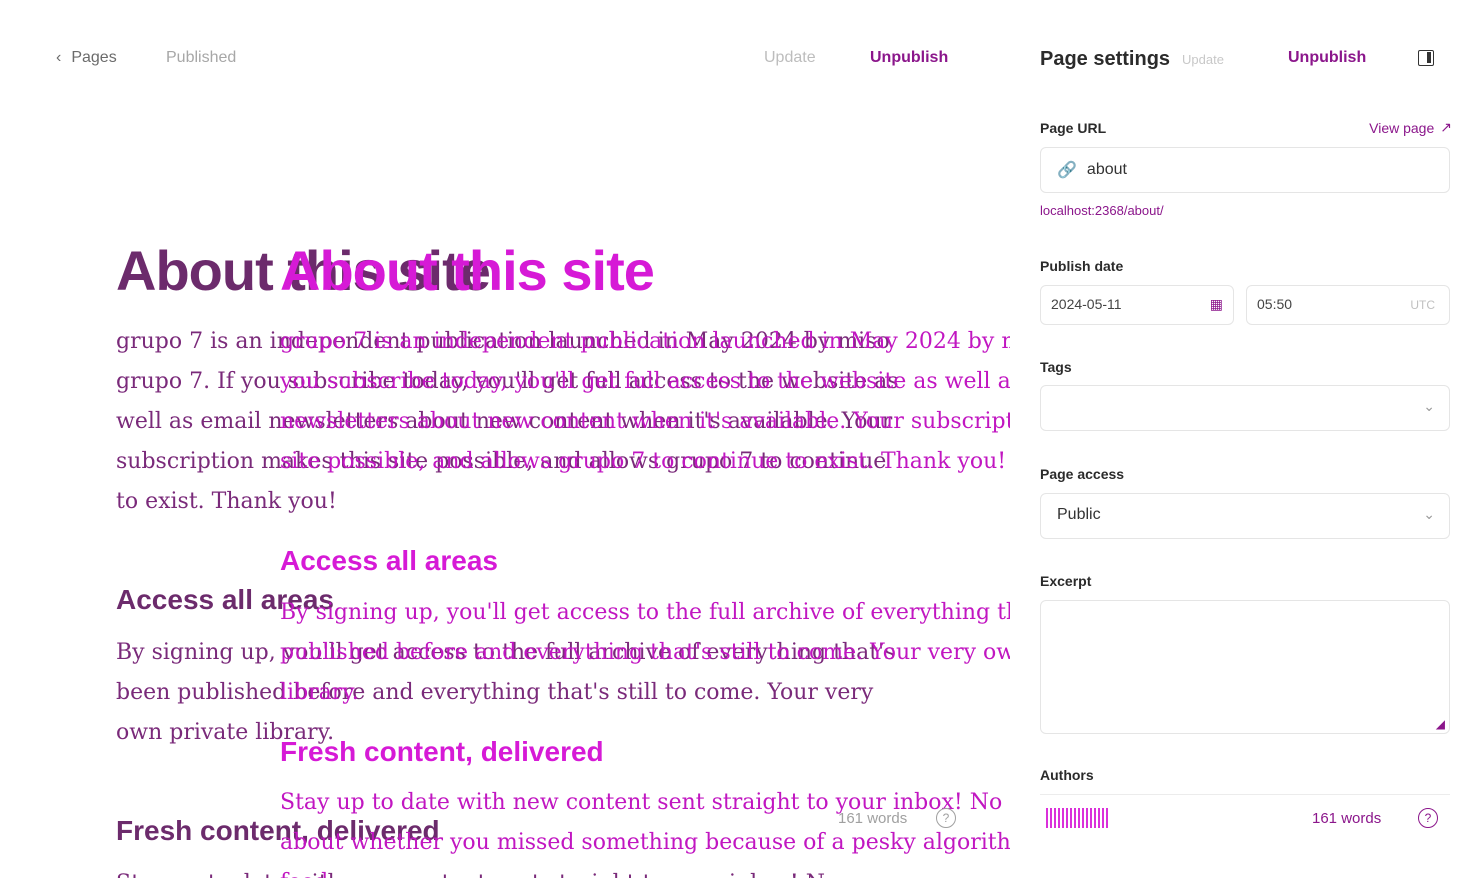  Describe the element at coordinates (1056, 367) in the screenshot. I see `tags-label: Tags` at that location.